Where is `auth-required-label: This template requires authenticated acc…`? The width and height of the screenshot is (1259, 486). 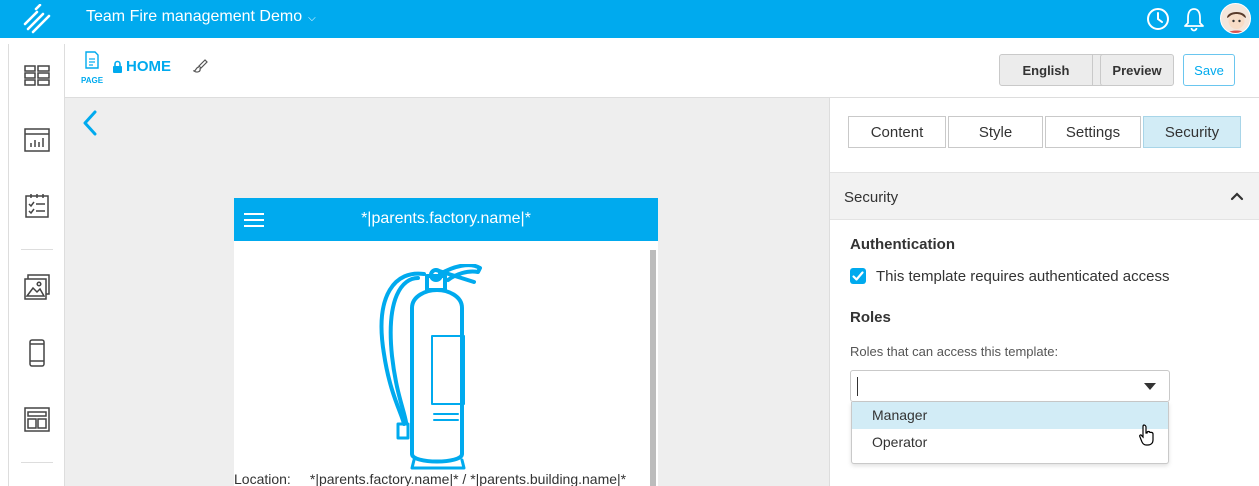 auth-required-label: This template requires authenticated acc… is located at coordinates (1023, 276).